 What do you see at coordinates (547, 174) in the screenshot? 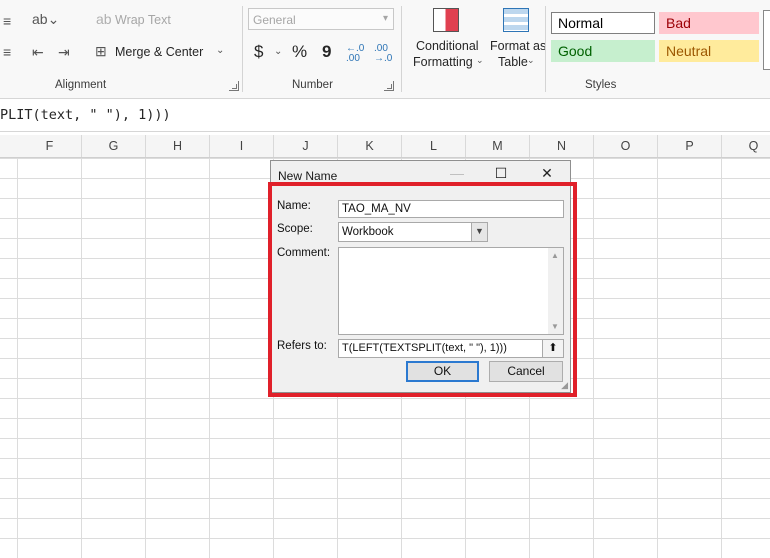
I see `close-icon: ✕` at bounding box center [547, 174].